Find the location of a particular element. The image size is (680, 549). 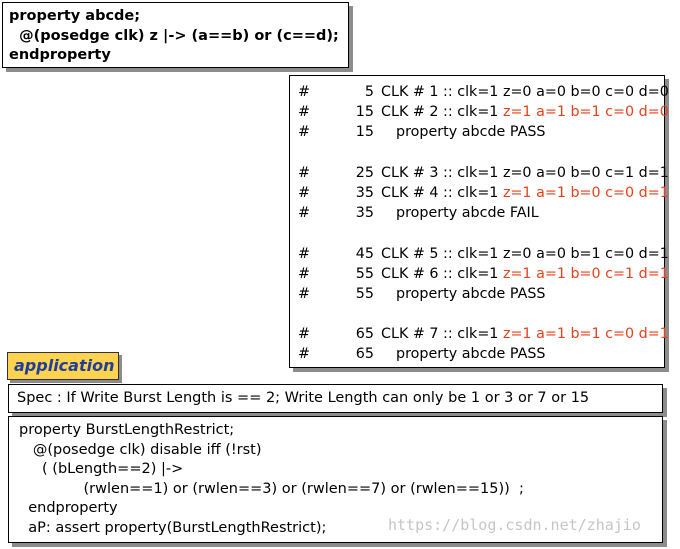

log-message: CLK # 3 :: clk=1 z=0 a=0 b=0 c=1 d=1 is located at coordinates (525, 173).